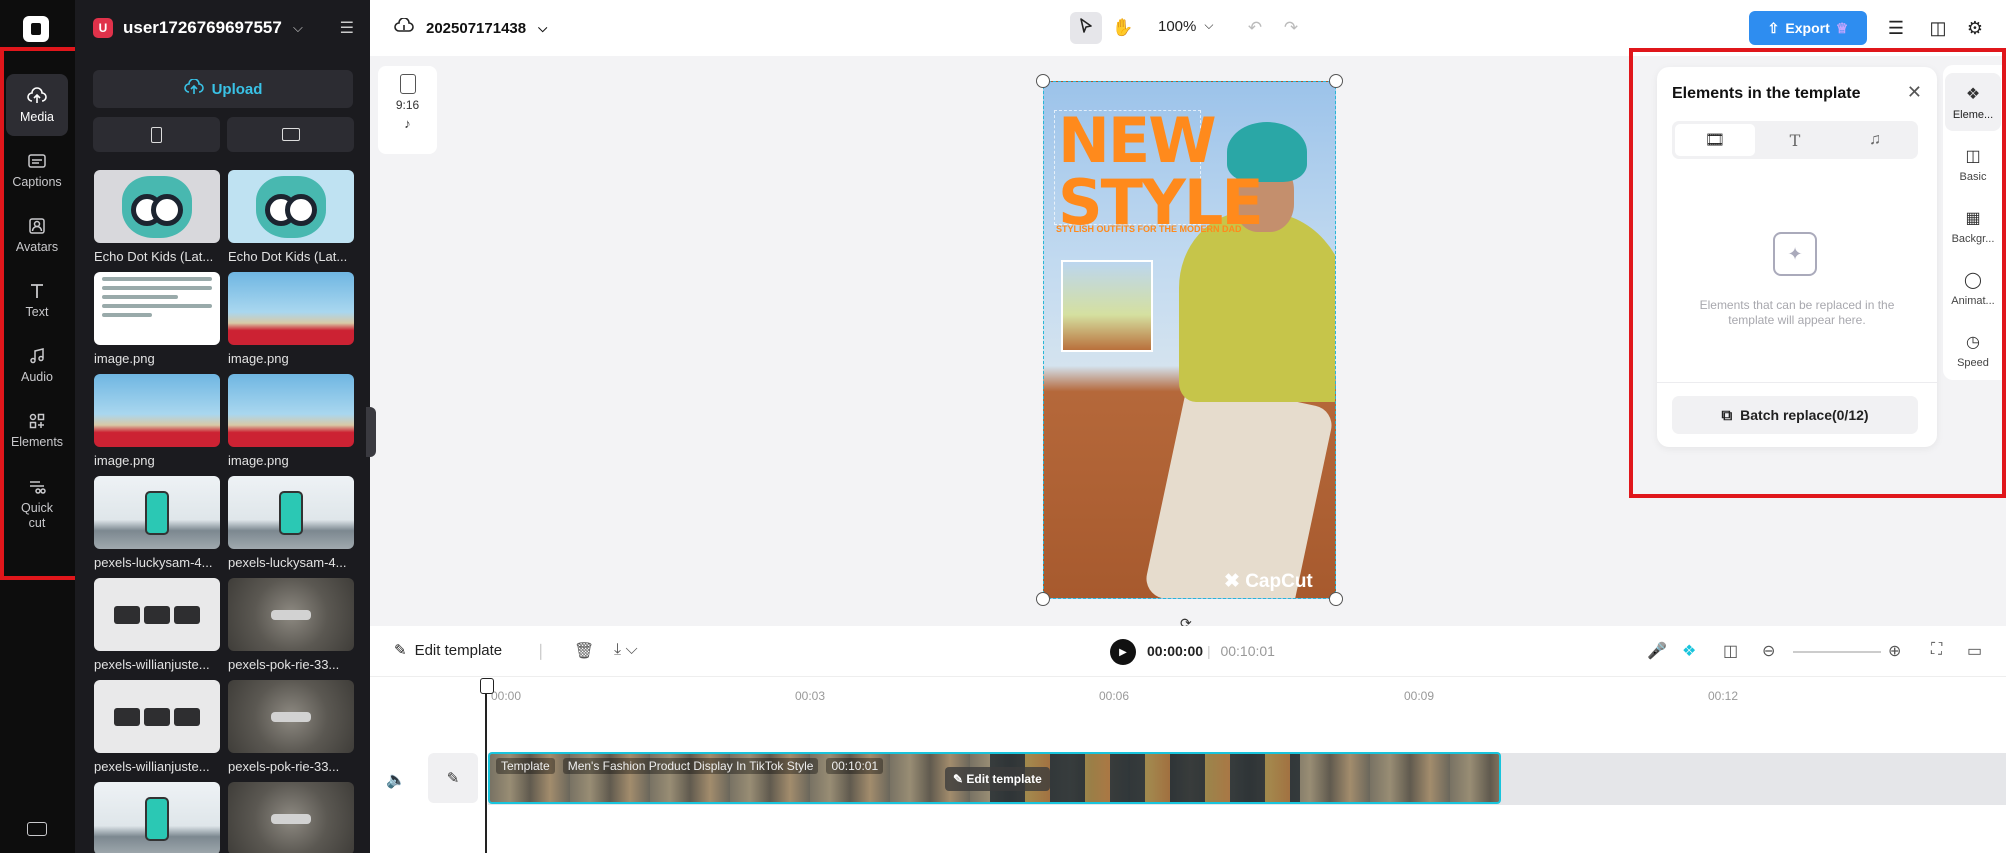 The height and width of the screenshot is (853, 2006). I want to click on aspect-ratio-card: 9:16 ♪, so click(407, 110).